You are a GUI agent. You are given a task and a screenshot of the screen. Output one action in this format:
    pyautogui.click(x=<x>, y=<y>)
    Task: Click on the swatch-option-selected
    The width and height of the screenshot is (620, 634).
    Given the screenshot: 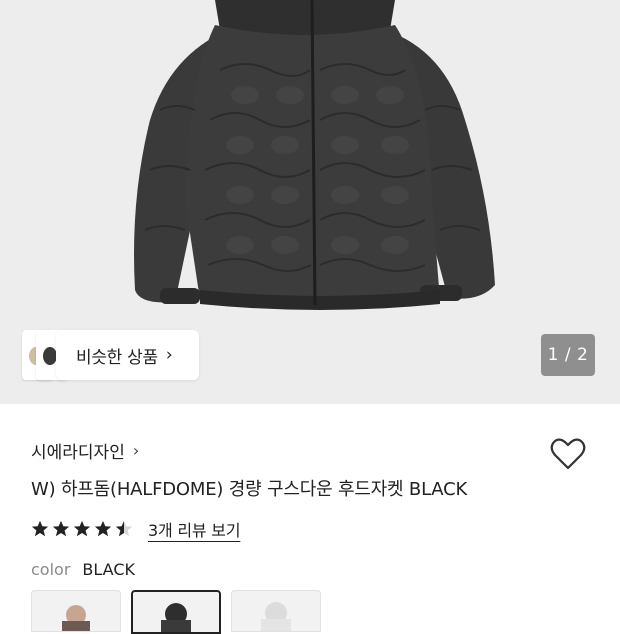 What is the action you would take?
    pyautogui.click(x=176, y=612)
    